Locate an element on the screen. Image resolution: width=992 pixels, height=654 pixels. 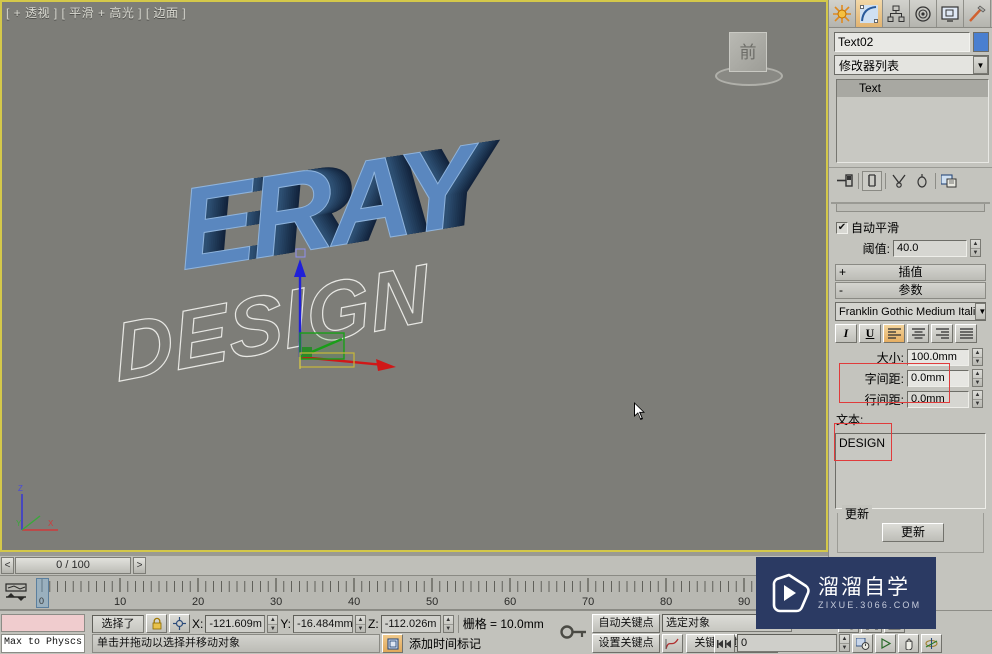
interpolation-rollout-title: 插值 is located at coordinates (910, 272).